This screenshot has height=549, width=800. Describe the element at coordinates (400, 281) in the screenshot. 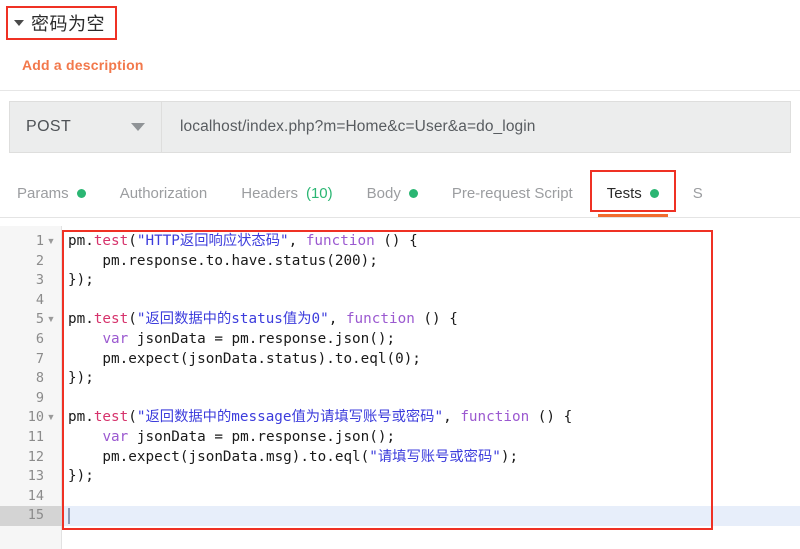

I see `code-line: 3});` at that location.